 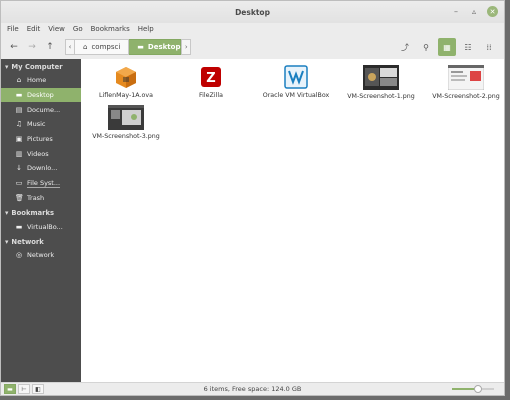 I want to click on section-title: My Computer, so click(x=37, y=67).